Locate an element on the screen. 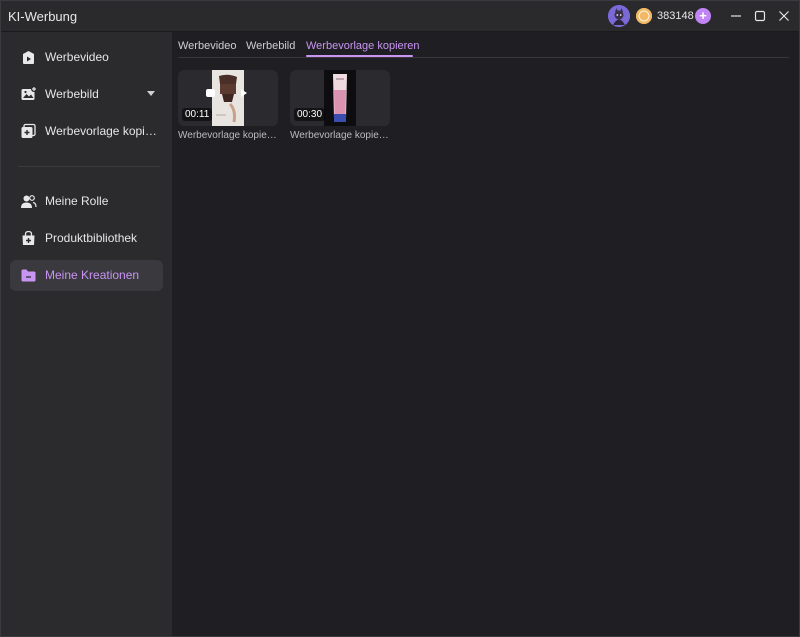 Image resolution: width=800 pixels, height=637 pixels. minimize-button is located at coordinates (736, 16).